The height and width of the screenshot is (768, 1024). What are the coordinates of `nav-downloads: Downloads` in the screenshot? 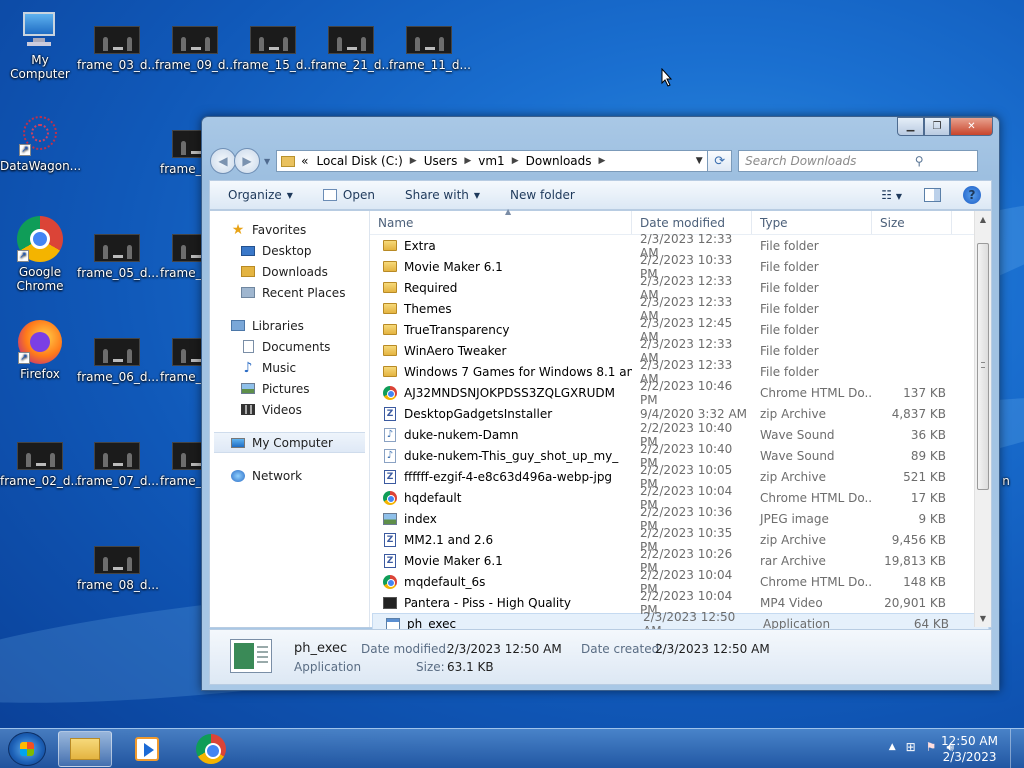 It's located at (289, 271).